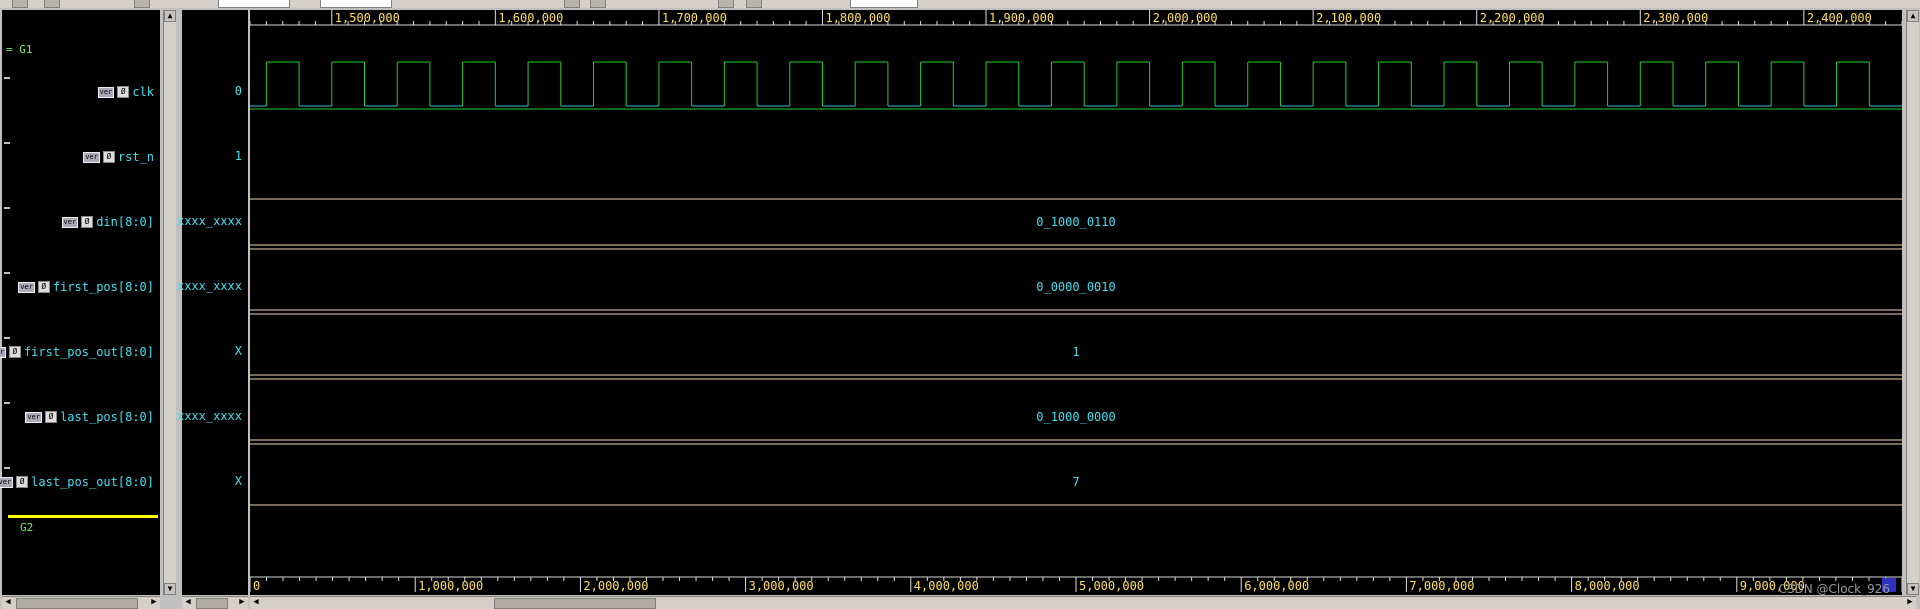  I want to click on signal-name: rst_n, so click(135, 157).